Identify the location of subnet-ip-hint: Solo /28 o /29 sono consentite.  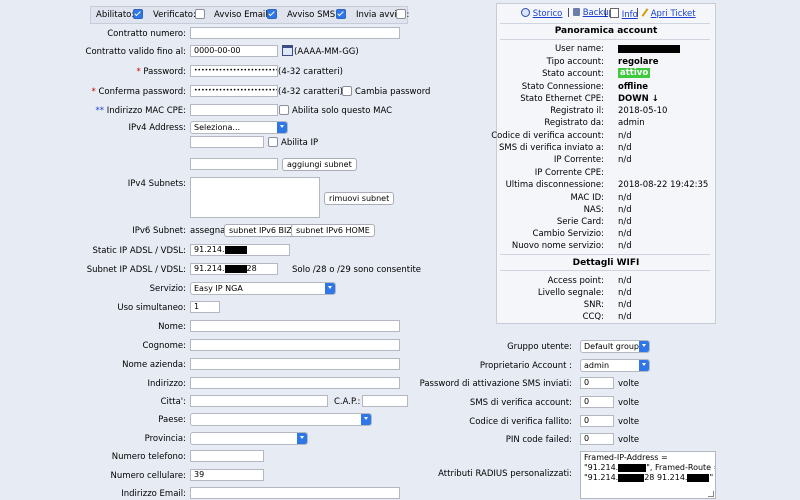
(357, 270).